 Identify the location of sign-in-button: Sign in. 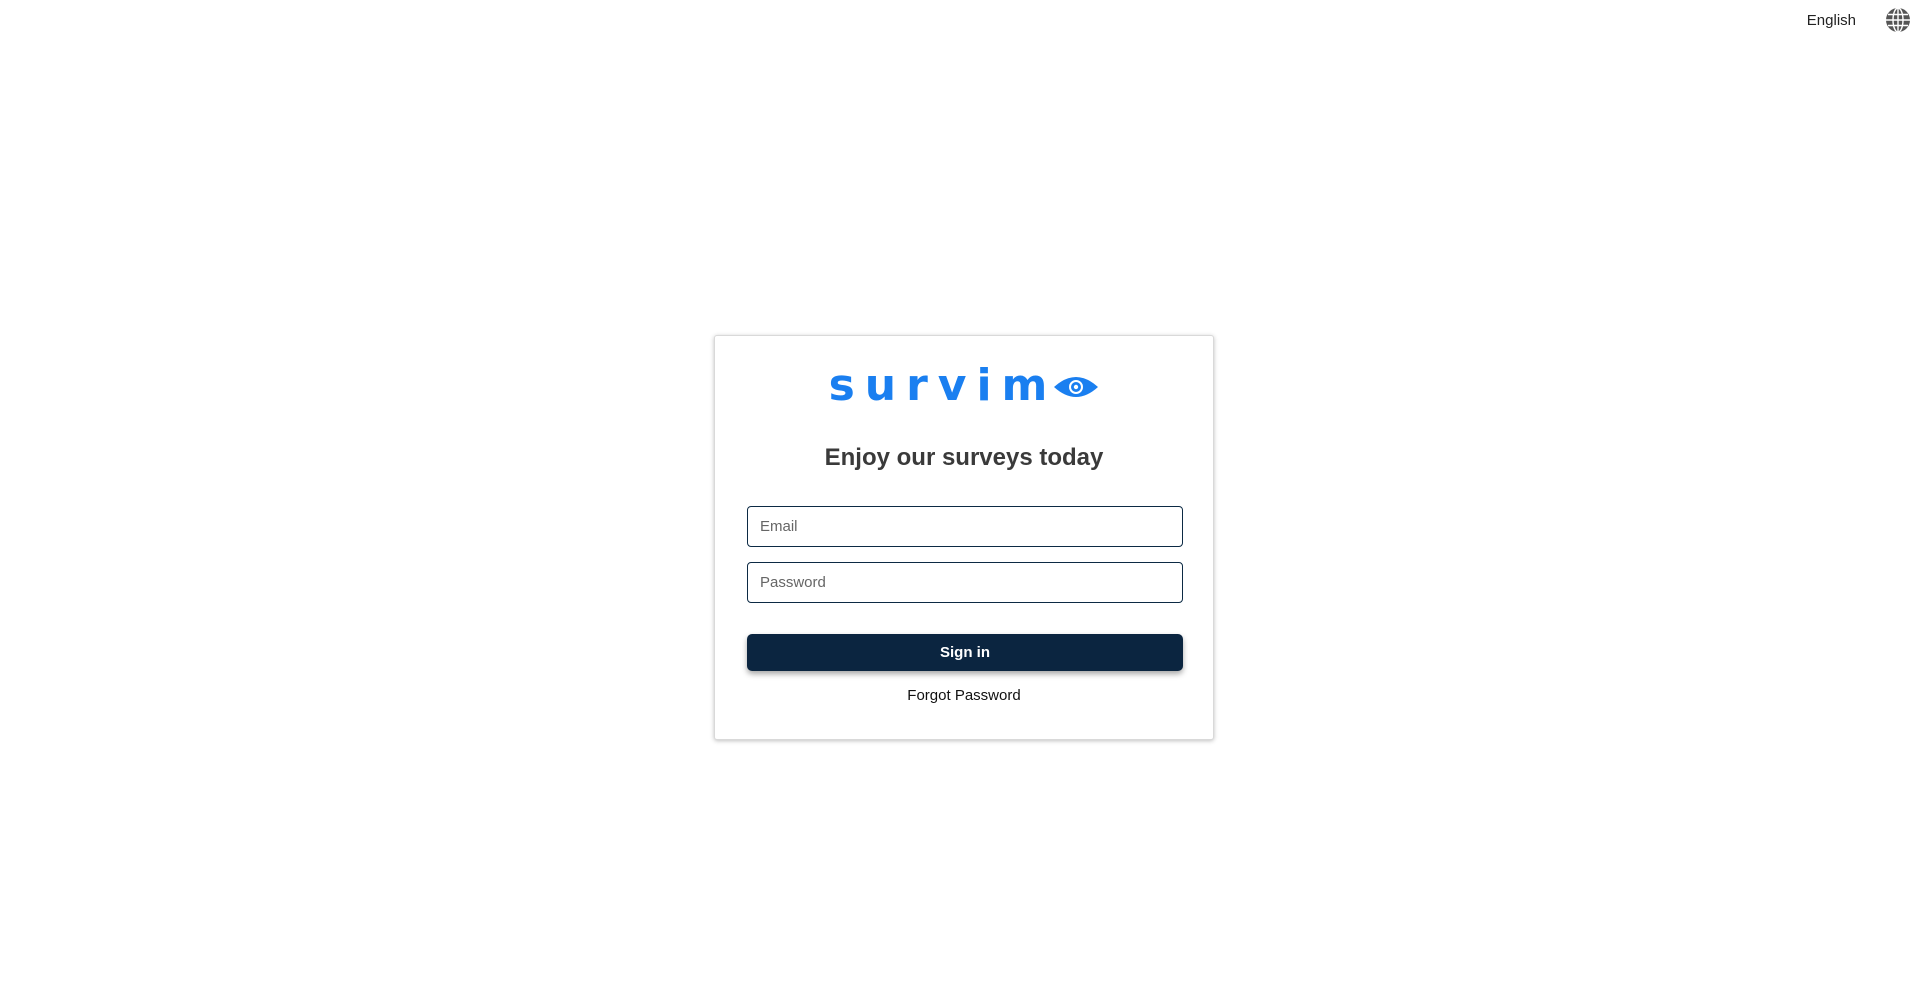
(965, 652).